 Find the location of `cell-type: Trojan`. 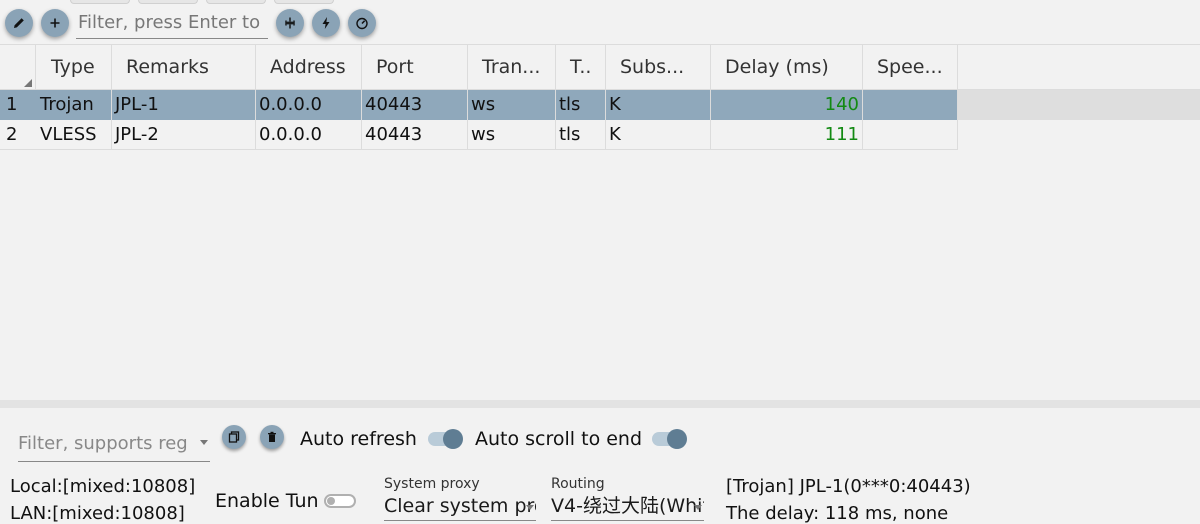

cell-type: Trojan is located at coordinates (74, 105).